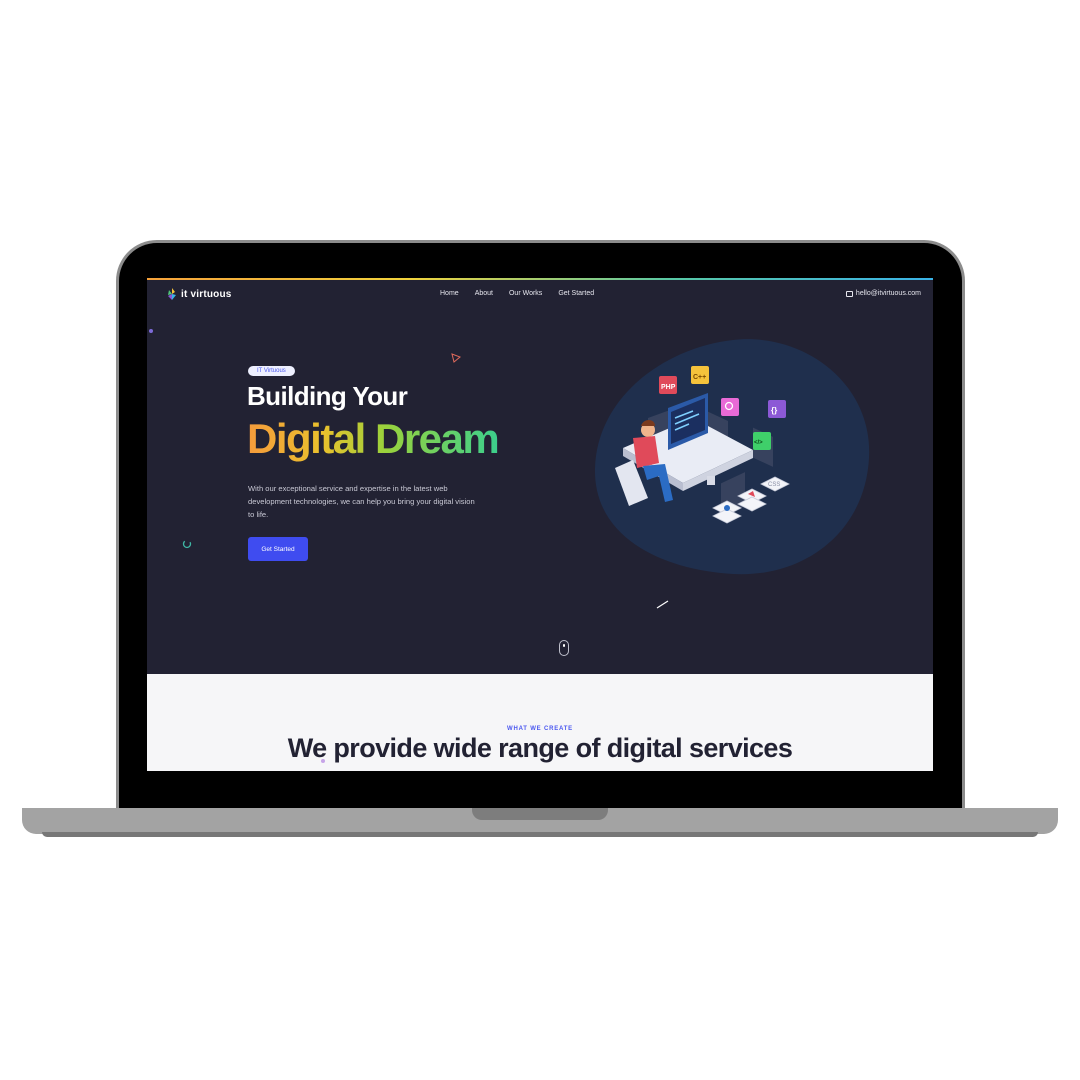 This screenshot has width=1080, height=1080. What do you see at coordinates (732, 457) in the screenshot?
I see `hero-illustration: PHP C++ {} </> CSS` at bounding box center [732, 457].